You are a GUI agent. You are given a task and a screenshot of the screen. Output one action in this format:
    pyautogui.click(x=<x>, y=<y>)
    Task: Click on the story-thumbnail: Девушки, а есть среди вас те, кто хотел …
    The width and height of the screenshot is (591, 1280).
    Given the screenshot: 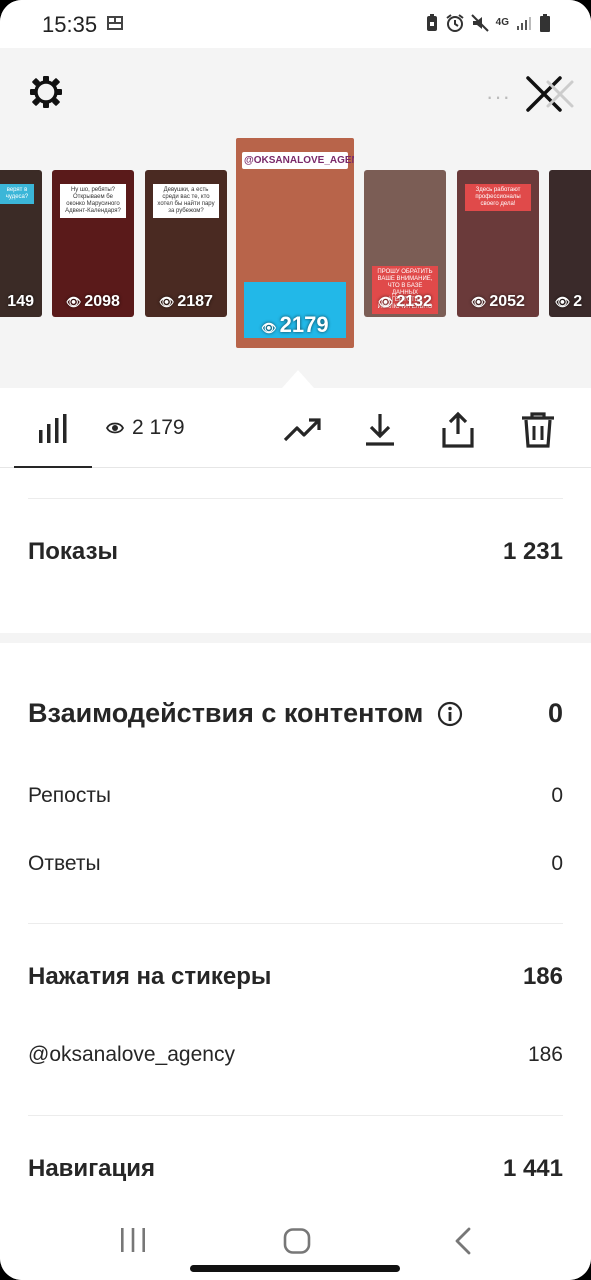 What is the action you would take?
    pyautogui.click(x=186, y=243)
    